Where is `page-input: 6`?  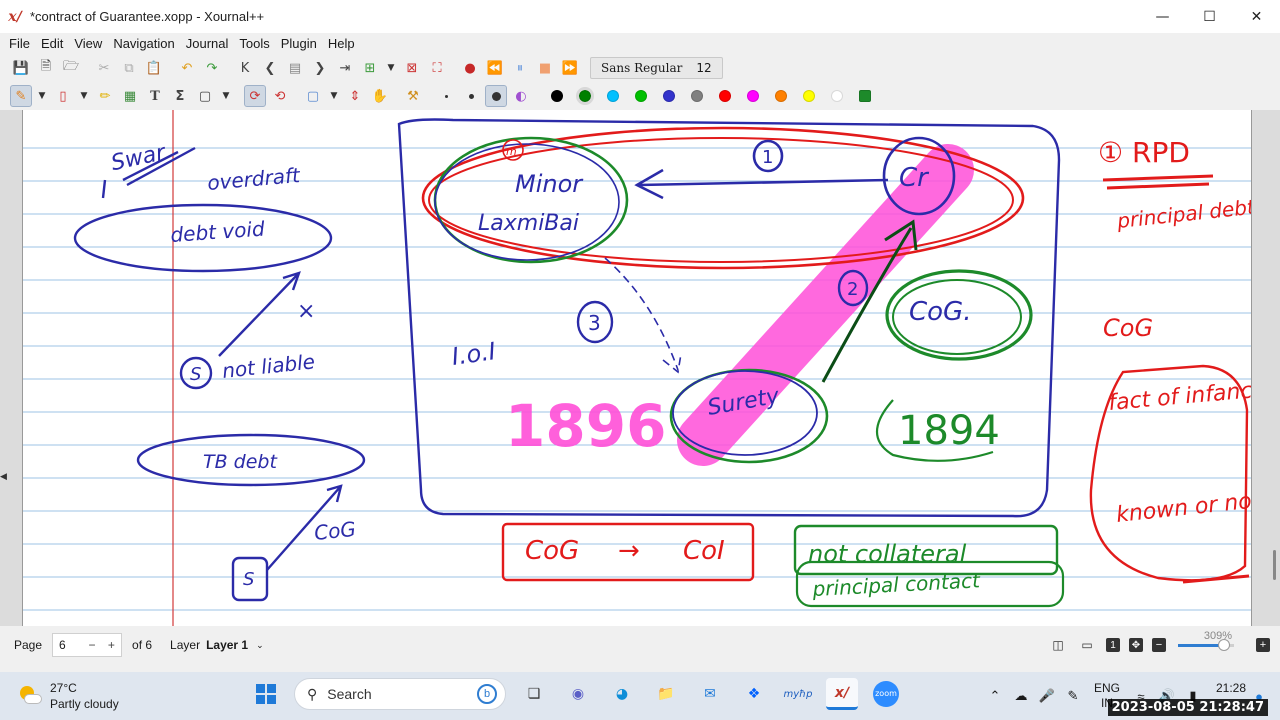
page-input: 6 is located at coordinates (67, 645).